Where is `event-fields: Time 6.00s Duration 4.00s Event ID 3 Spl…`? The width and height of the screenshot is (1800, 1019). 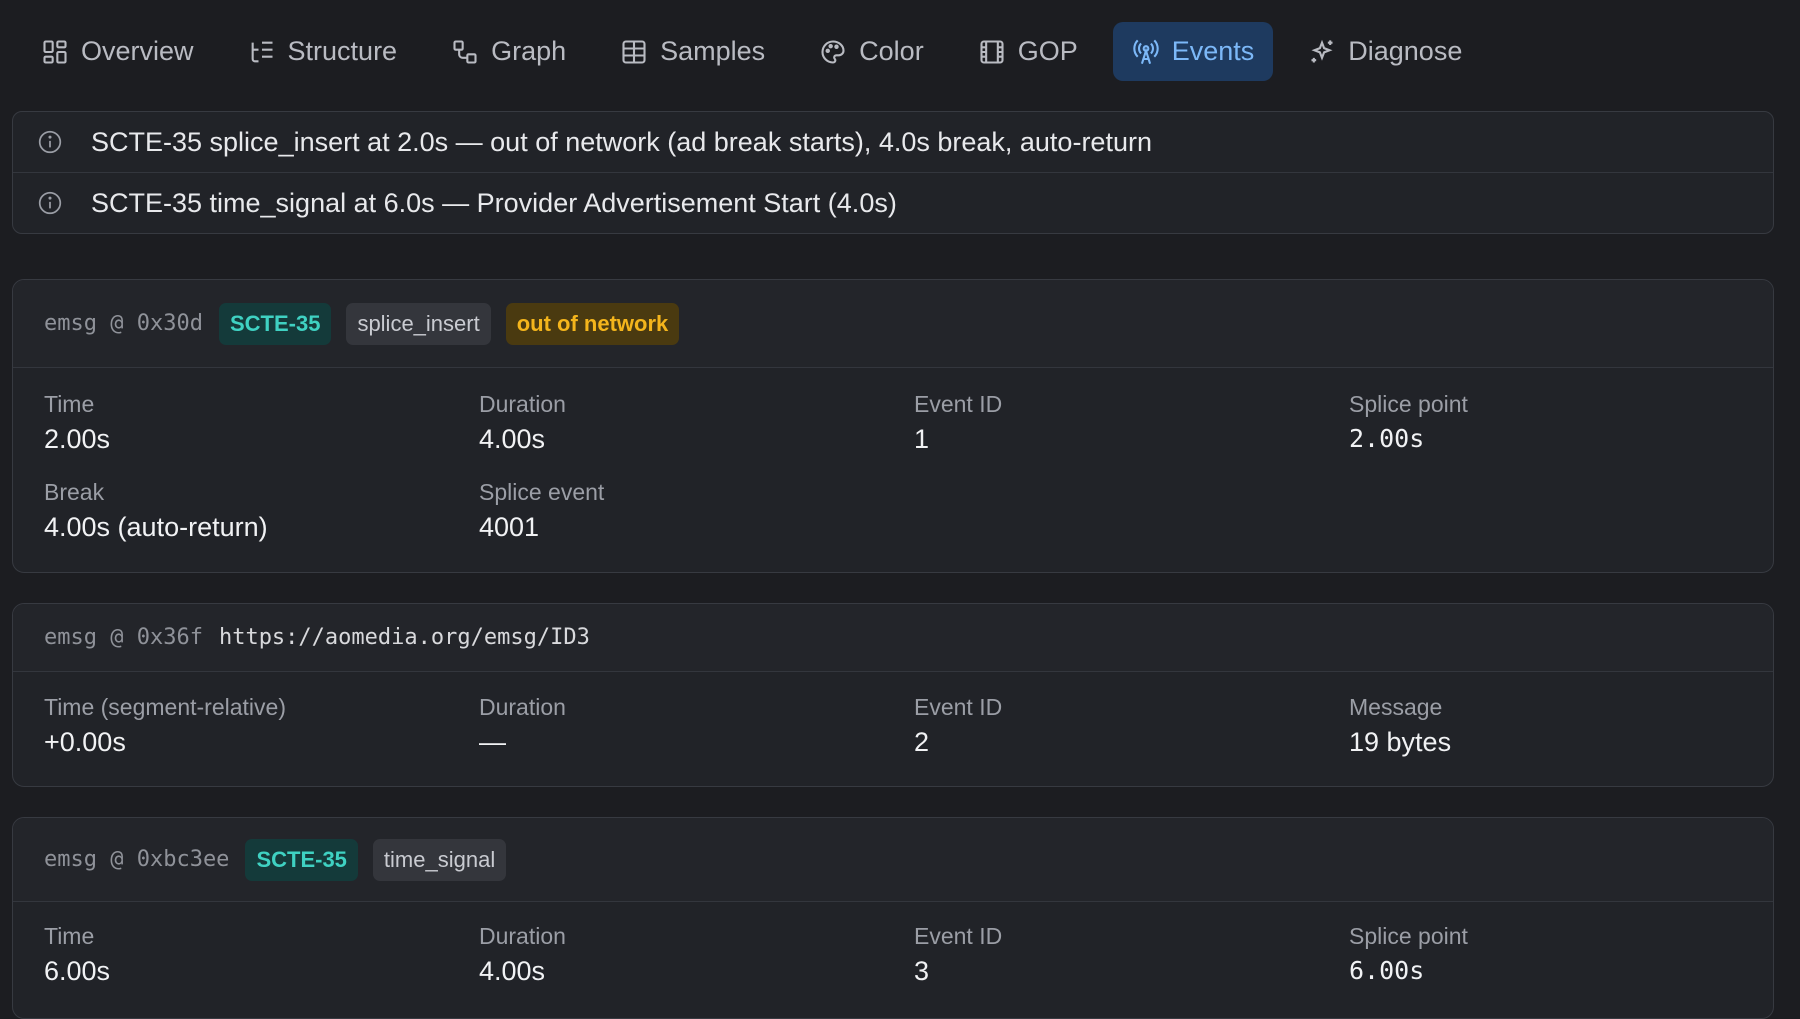
event-fields: Time 6.00s Duration 4.00s Event ID 3 Spl… is located at coordinates (893, 945).